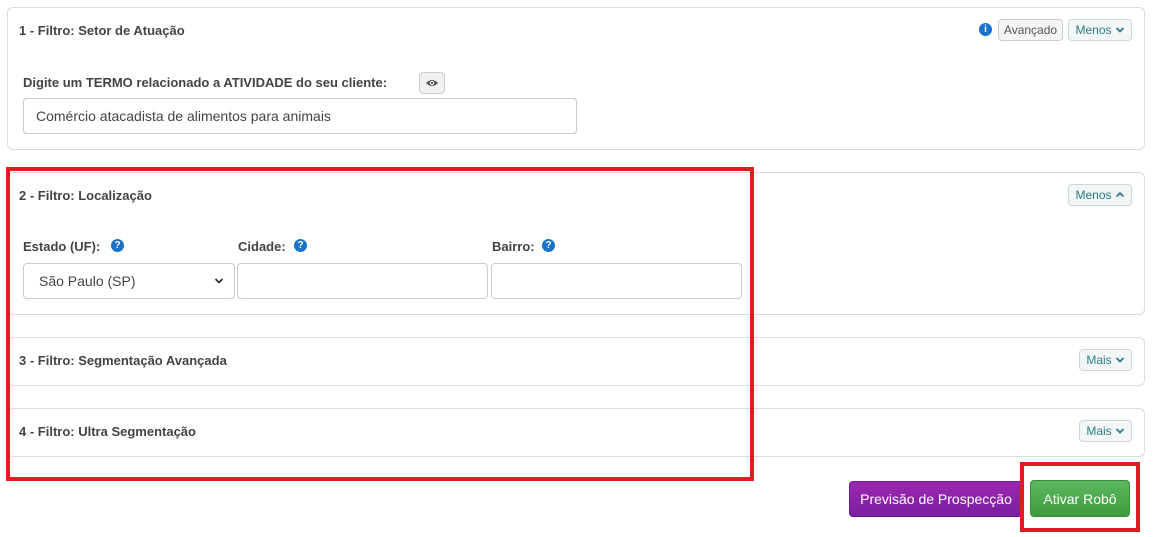  I want to click on filter-ultra-segmentation-title: 4 - Filtro: Ultra Segmentação, so click(107, 431).